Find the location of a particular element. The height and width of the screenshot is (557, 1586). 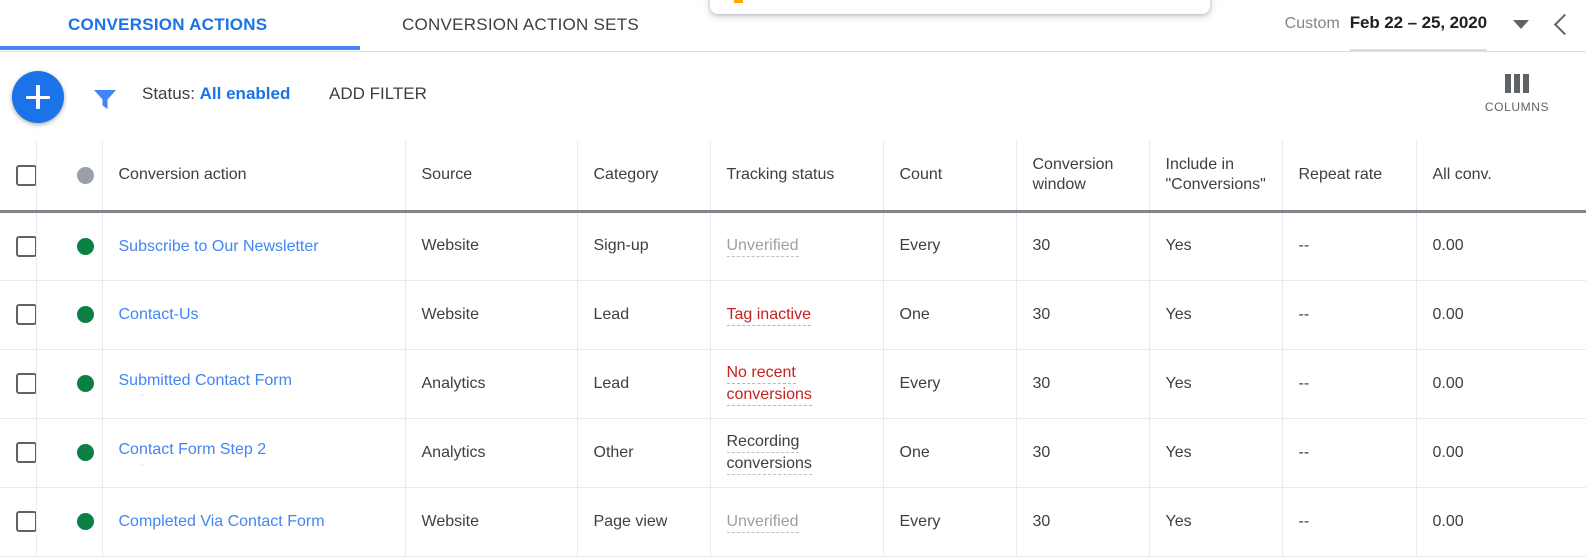

row-tracking-status: Recording conversions is located at coordinates (797, 453).